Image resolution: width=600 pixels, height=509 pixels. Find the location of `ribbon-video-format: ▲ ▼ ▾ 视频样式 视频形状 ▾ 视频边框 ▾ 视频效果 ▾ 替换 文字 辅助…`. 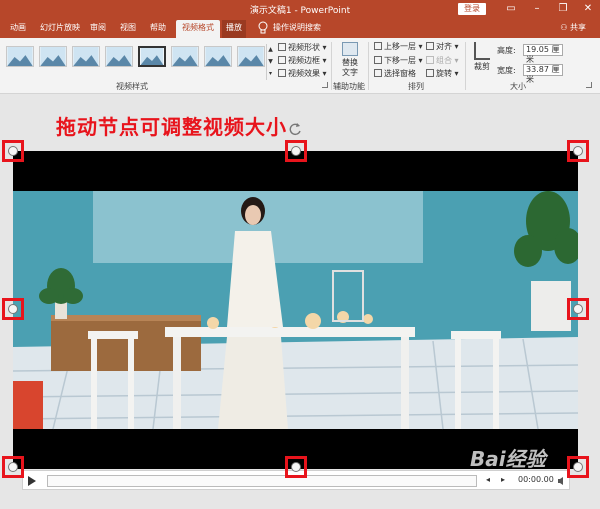

ribbon-video-format: ▲ ▼ ▾ 视频样式 视频形状 ▾ 视频边框 ▾ 视频效果 ▾ 替换 文字 辅助… is located at coordinates (300, 66).